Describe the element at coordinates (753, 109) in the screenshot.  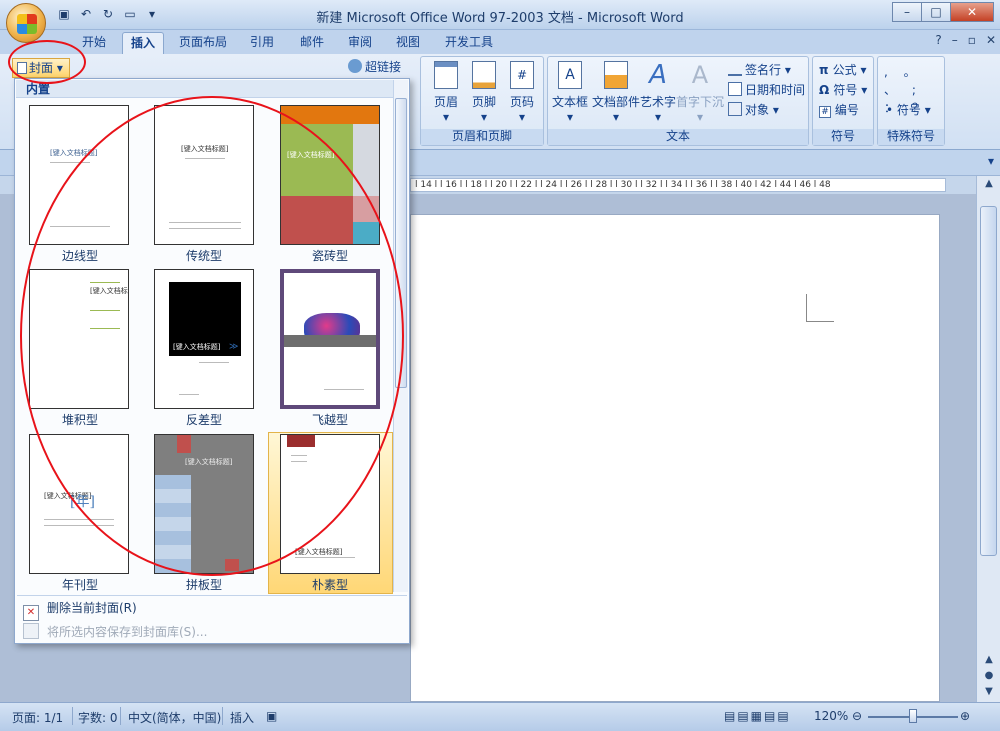
I see `object-button: 对象 ▾` at that location.